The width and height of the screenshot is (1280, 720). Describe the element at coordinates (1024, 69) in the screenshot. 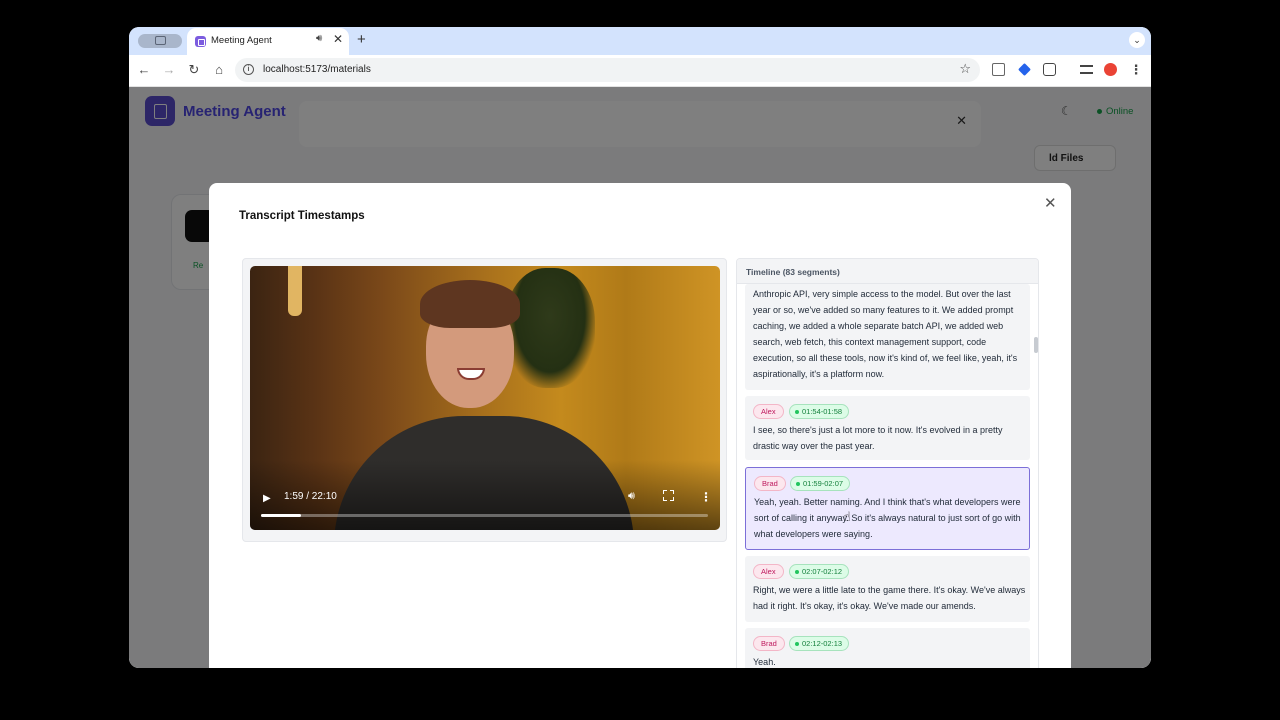

I see `extension-diamond-icon` at that location.